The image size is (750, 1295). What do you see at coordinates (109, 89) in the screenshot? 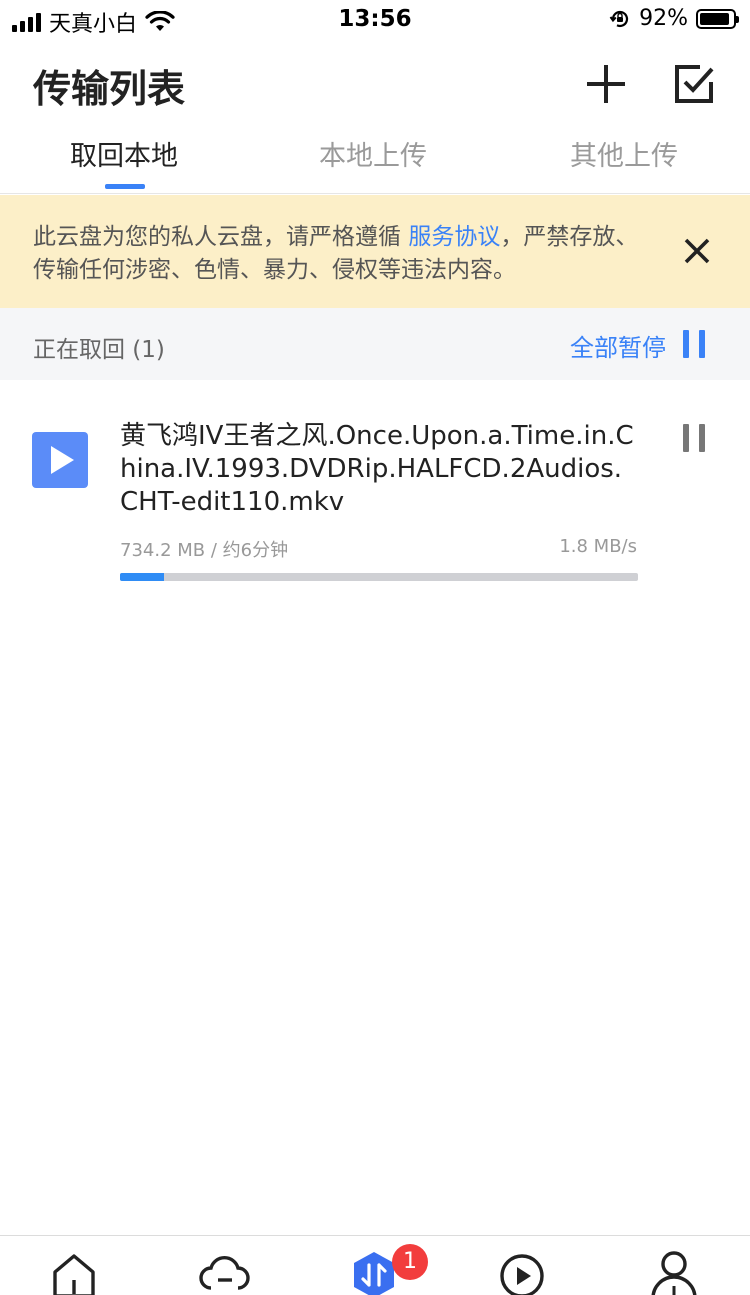
I see `page-title: 传输列表` at bounding box center [109, 89].